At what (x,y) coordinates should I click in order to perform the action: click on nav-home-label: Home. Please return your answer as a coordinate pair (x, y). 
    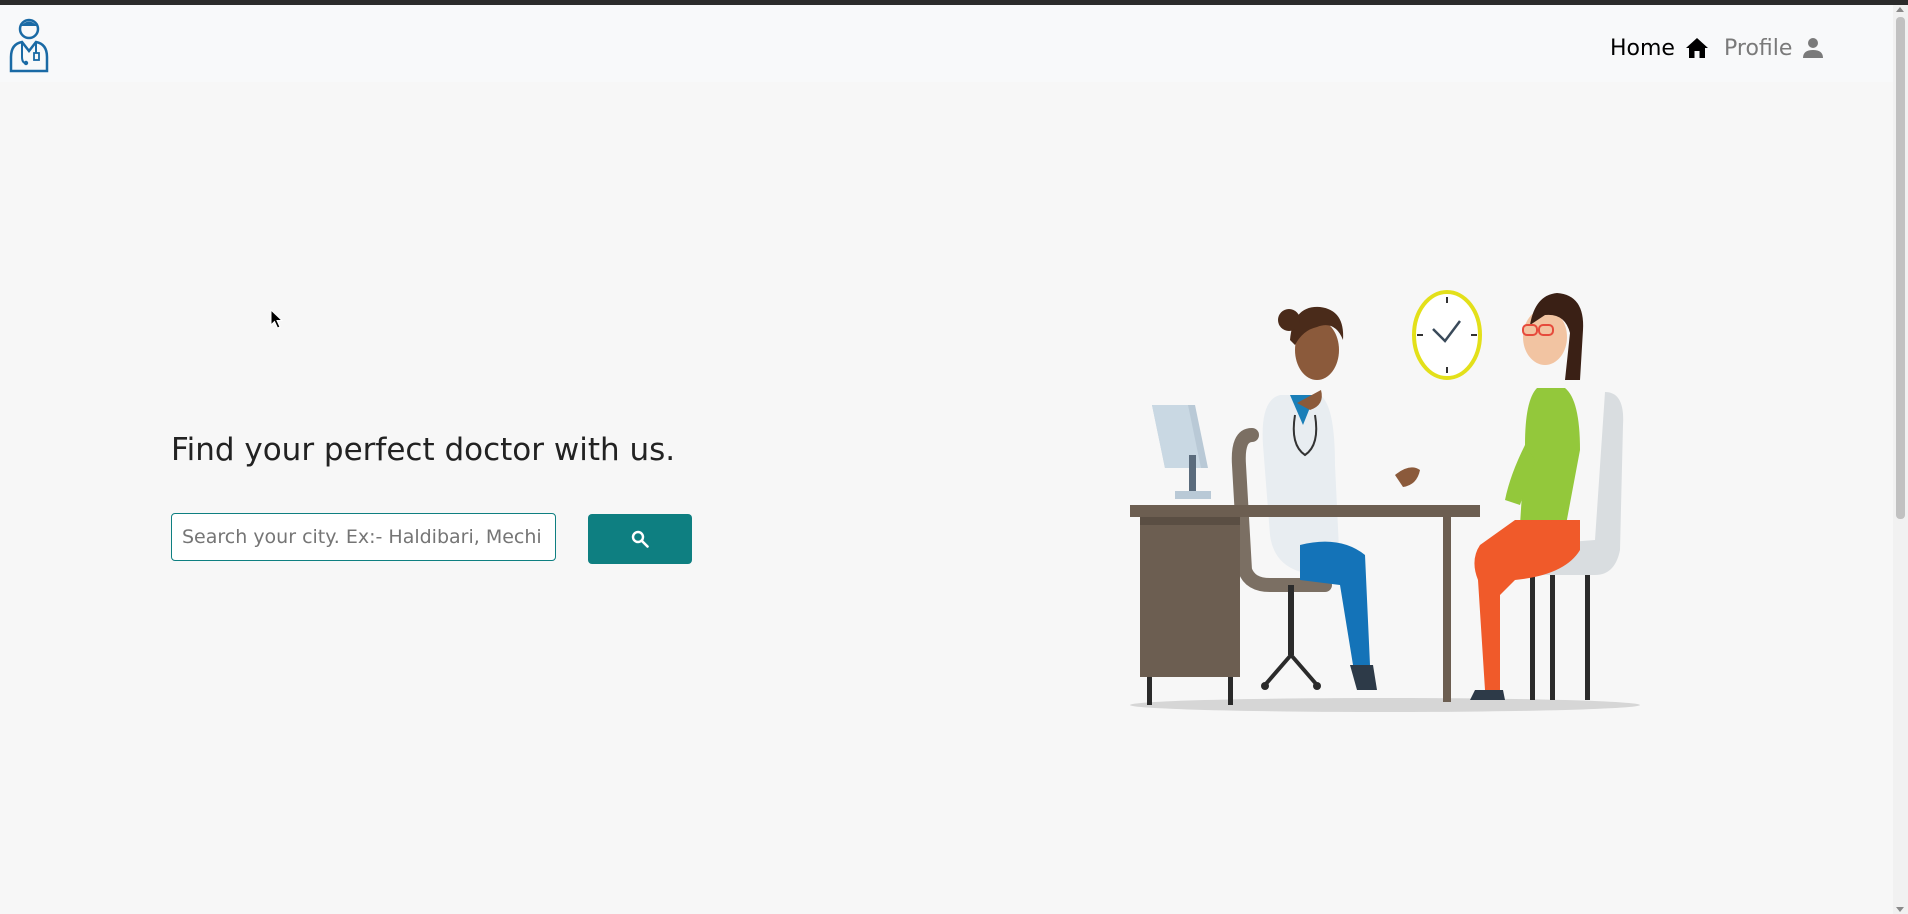
    Looking at the image, I should click on (1642, 48).